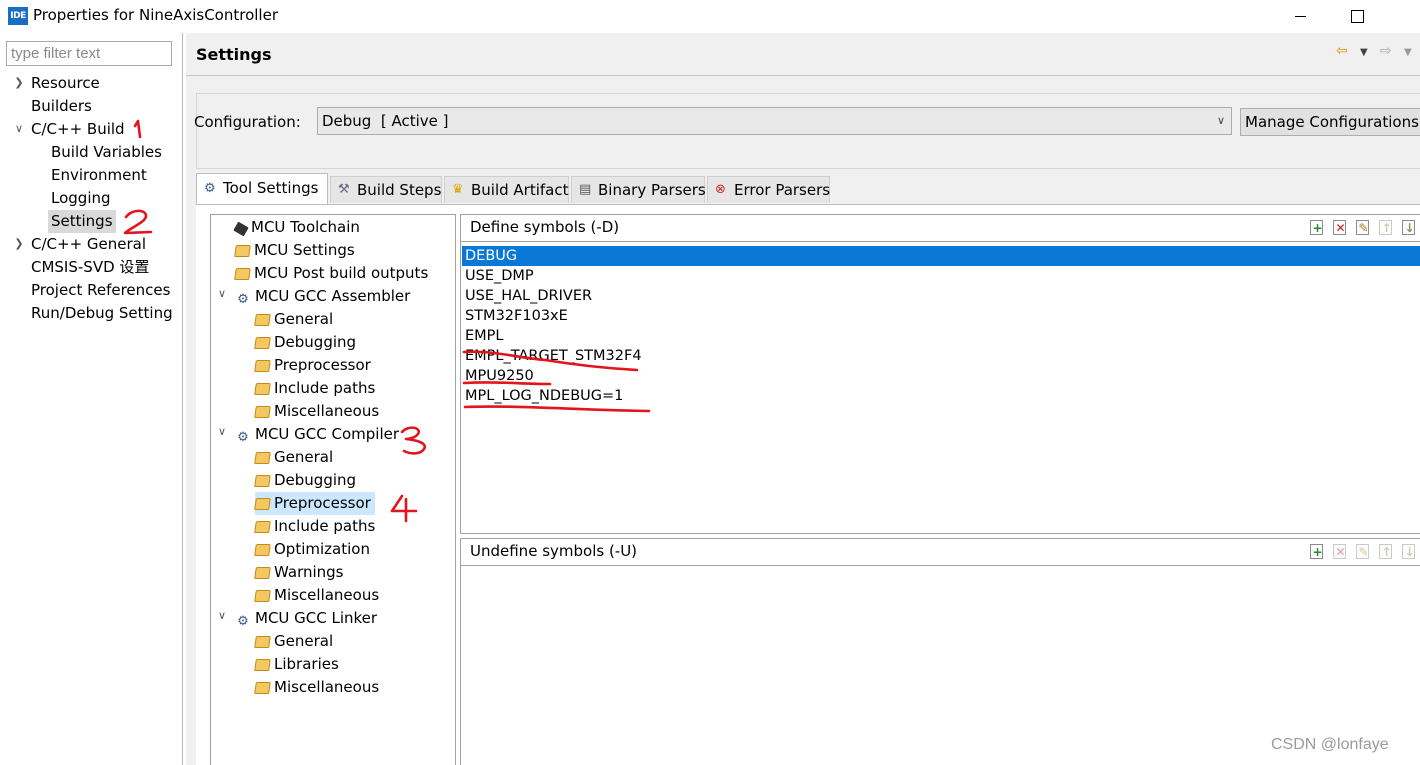 The image size is (1420, 765). Describe the element at coordinates (341, 273) in the screenshot. I see `tree-item-label: MCU Post build outputs` at that location.